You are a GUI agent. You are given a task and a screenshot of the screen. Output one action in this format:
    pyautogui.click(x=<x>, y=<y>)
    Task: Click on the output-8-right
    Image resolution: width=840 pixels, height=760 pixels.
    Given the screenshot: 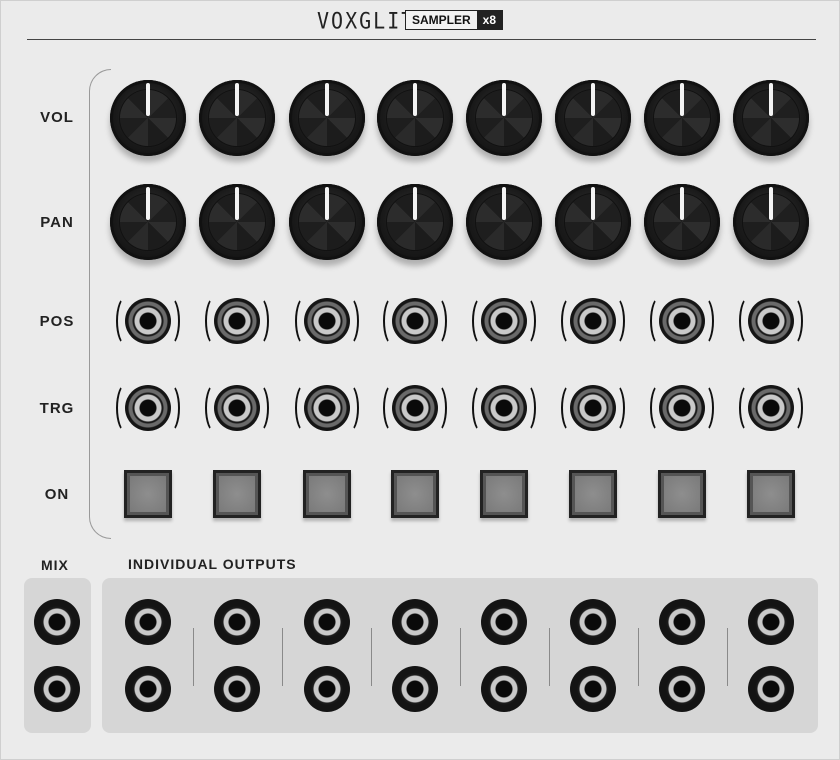 What is the action you would take?
    pyautogui.click(x=771, y=689)
    